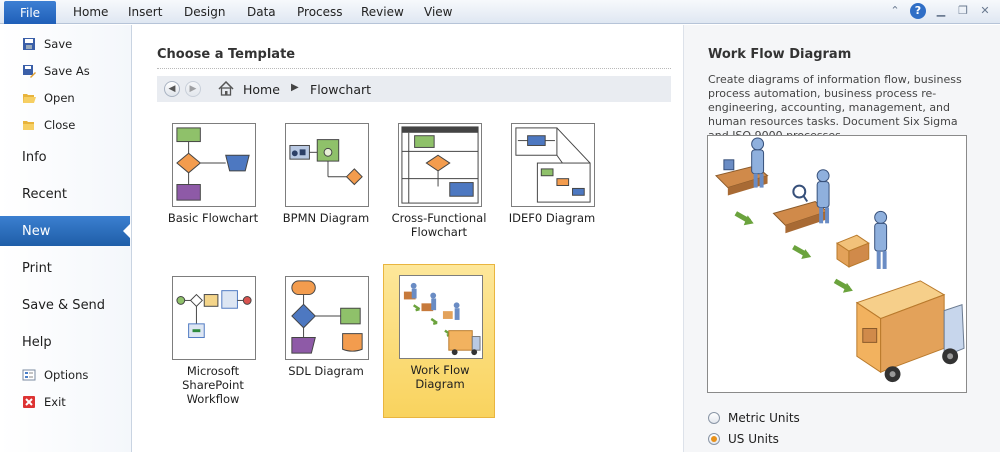 The height and width of the screenshot is (452, 1000). I want to click on nav-item-print: Print, so click(66, 268).